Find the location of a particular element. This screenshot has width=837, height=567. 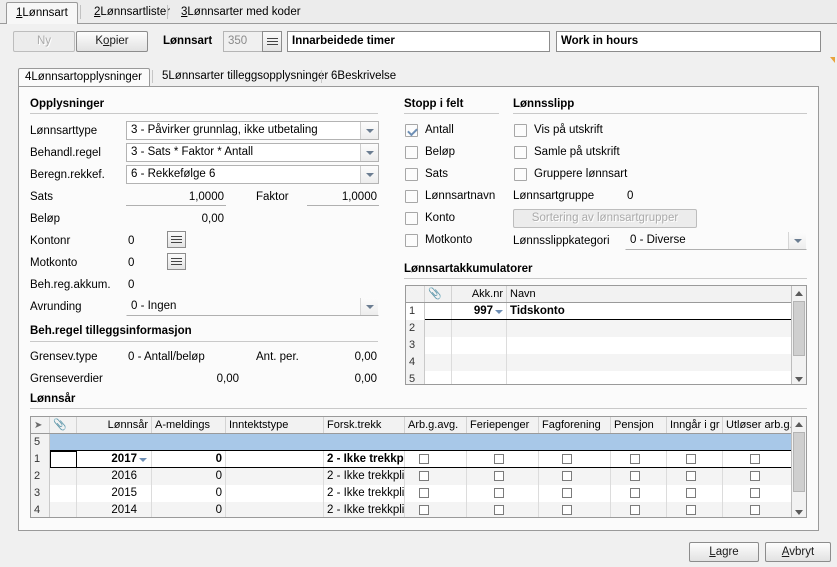

behandlregel-combo: 3 - Sats * Faktor * Antall is located at coordinates (252, 152).